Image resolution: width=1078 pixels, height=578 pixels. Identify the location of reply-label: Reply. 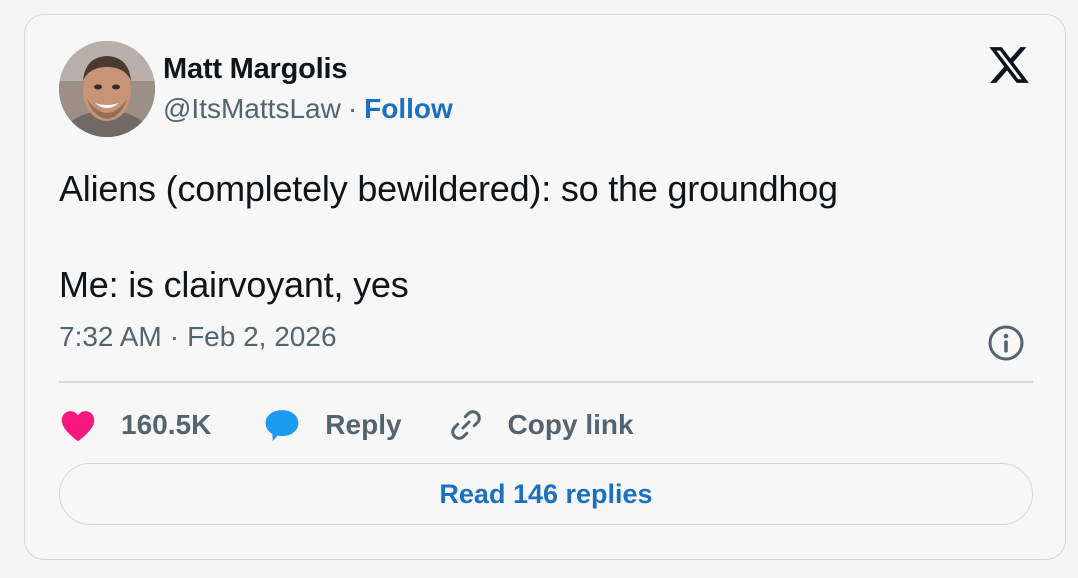
(363, 424).